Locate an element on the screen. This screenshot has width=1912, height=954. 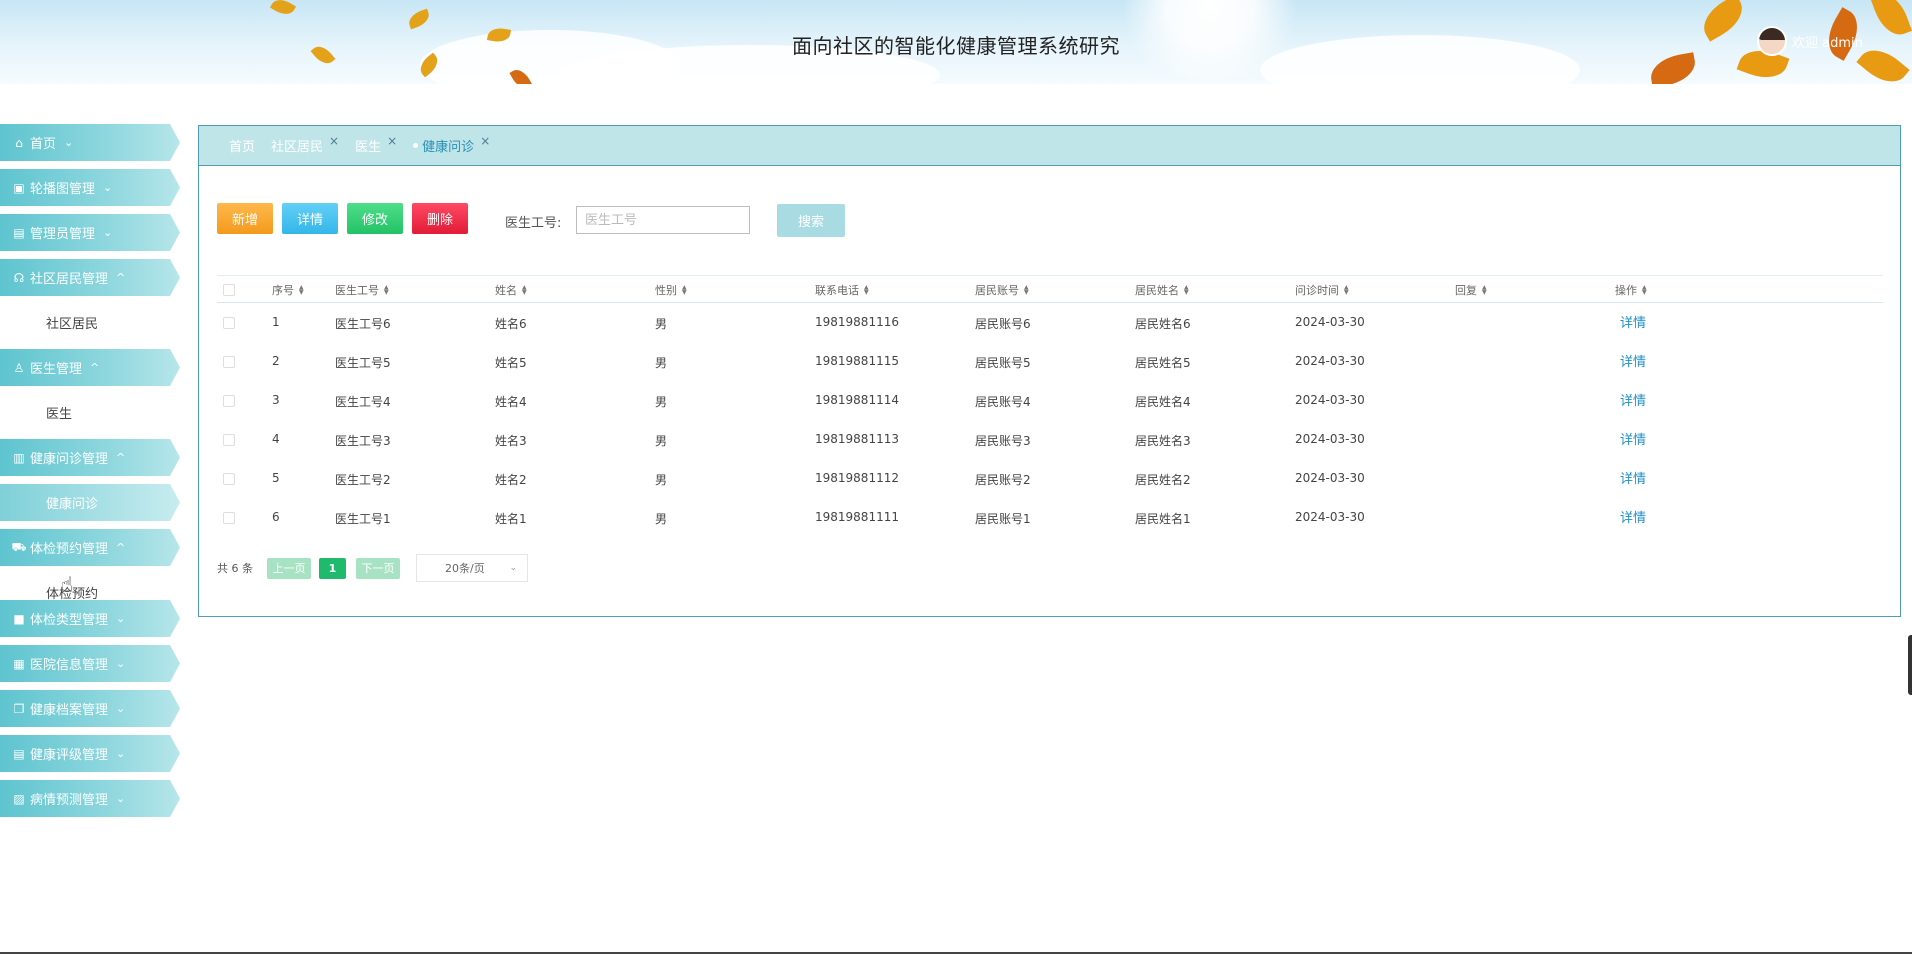
sidebar-item-doctors: ♙ 医生管理 ^ is located at coordinates (90, 367).